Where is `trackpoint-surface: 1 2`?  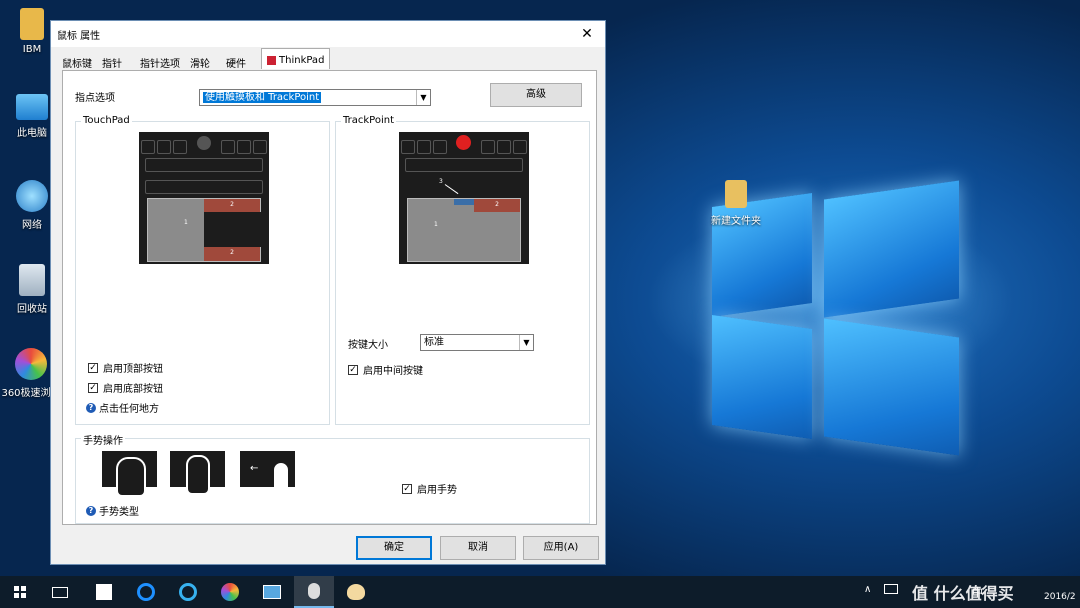
trackpoint-surface: 1 2 is located at coordinates (464, 230).